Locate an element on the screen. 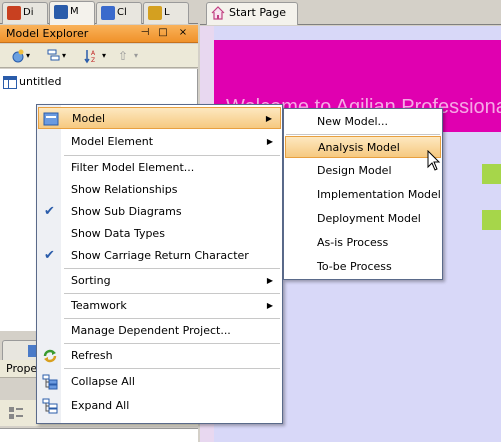 The height and width of the screenshot is (442, 501). menu-item-model-element: Model Element ▶ is located at coordinates (159, 142).